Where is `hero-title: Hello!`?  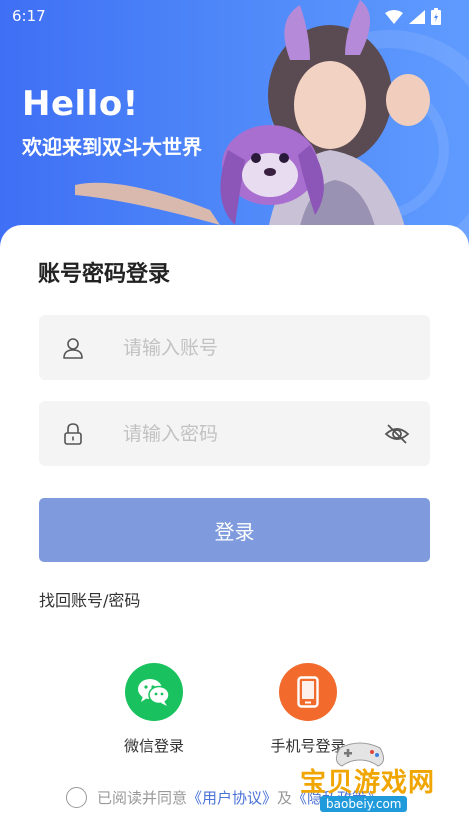 hero-title: Hello! is located at coordinates (80, 104).